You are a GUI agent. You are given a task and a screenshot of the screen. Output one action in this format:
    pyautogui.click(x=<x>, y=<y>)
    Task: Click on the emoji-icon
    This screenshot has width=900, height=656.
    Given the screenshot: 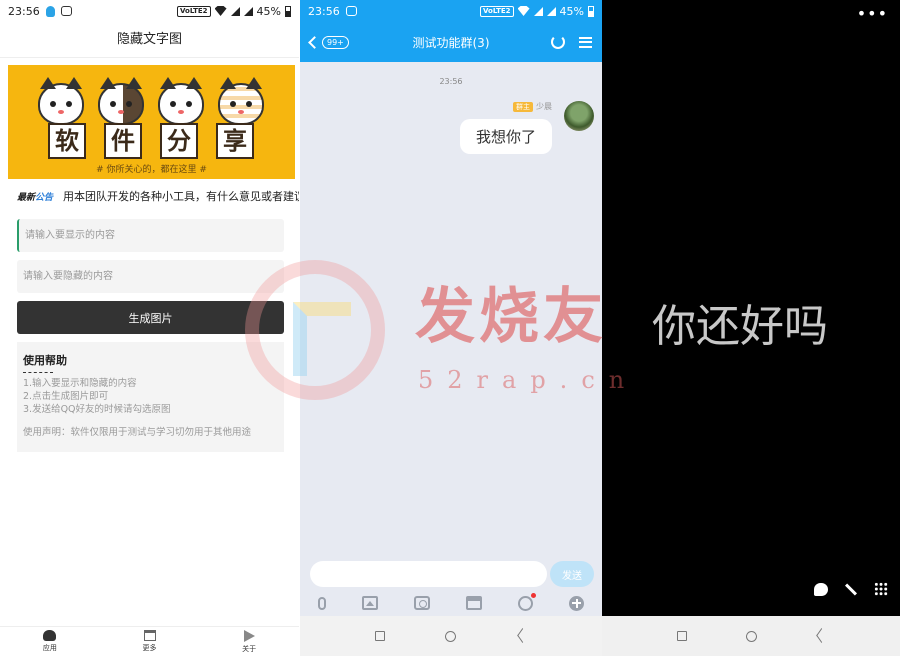 What is the action you would take?
    pyautogui.click(x=527, y=601)
    